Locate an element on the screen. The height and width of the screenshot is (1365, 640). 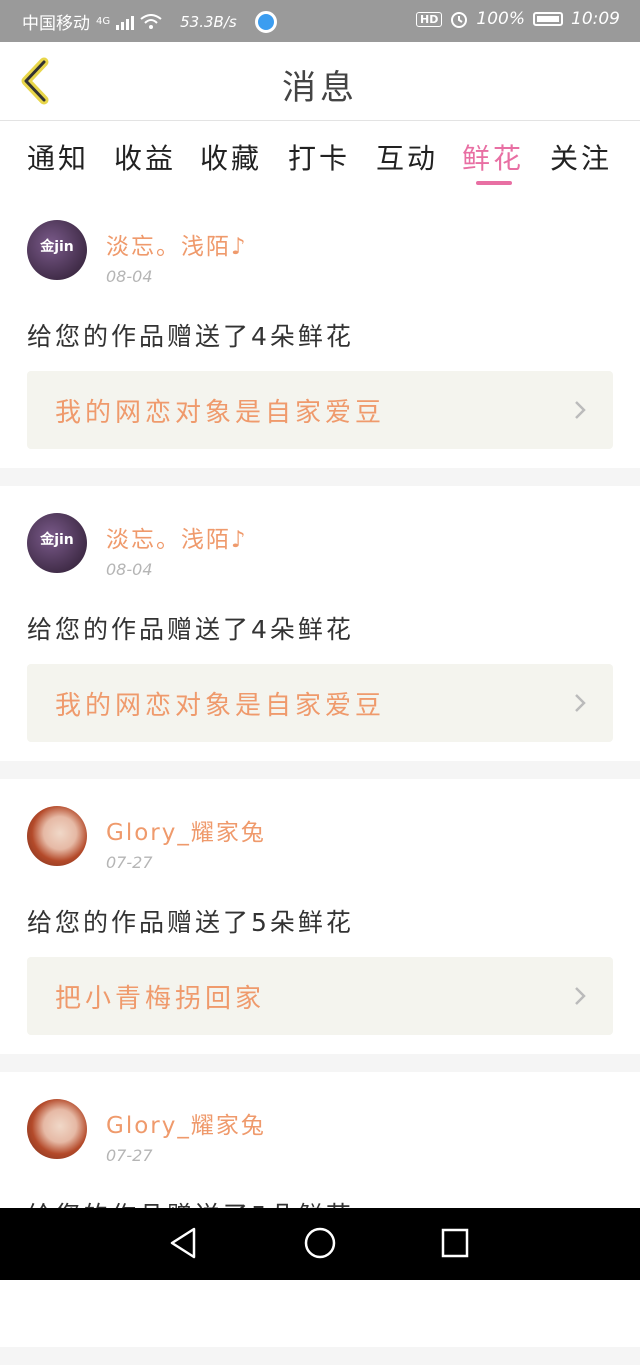
system-nav-bar is located at coordinates (320, 1244).